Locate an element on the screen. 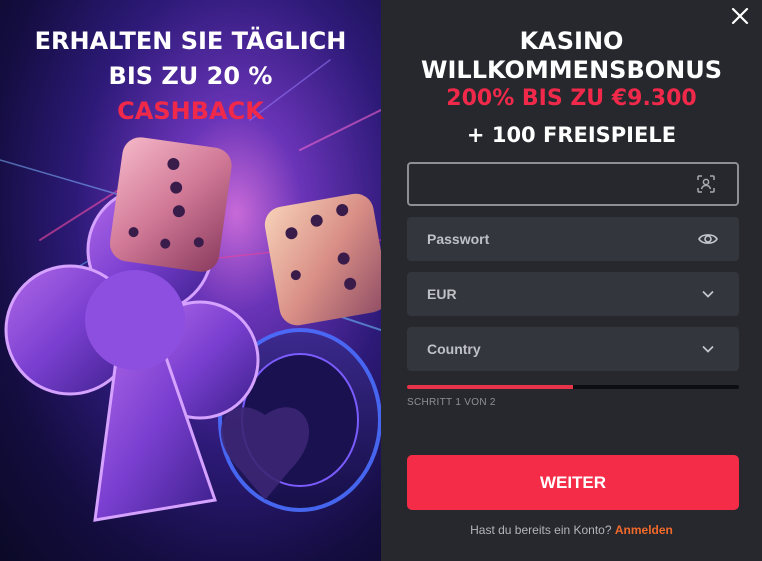 Image resolution: width=762 pixels, height=561 pixels. password-label: Passwort is located at coordinates (458, 239).